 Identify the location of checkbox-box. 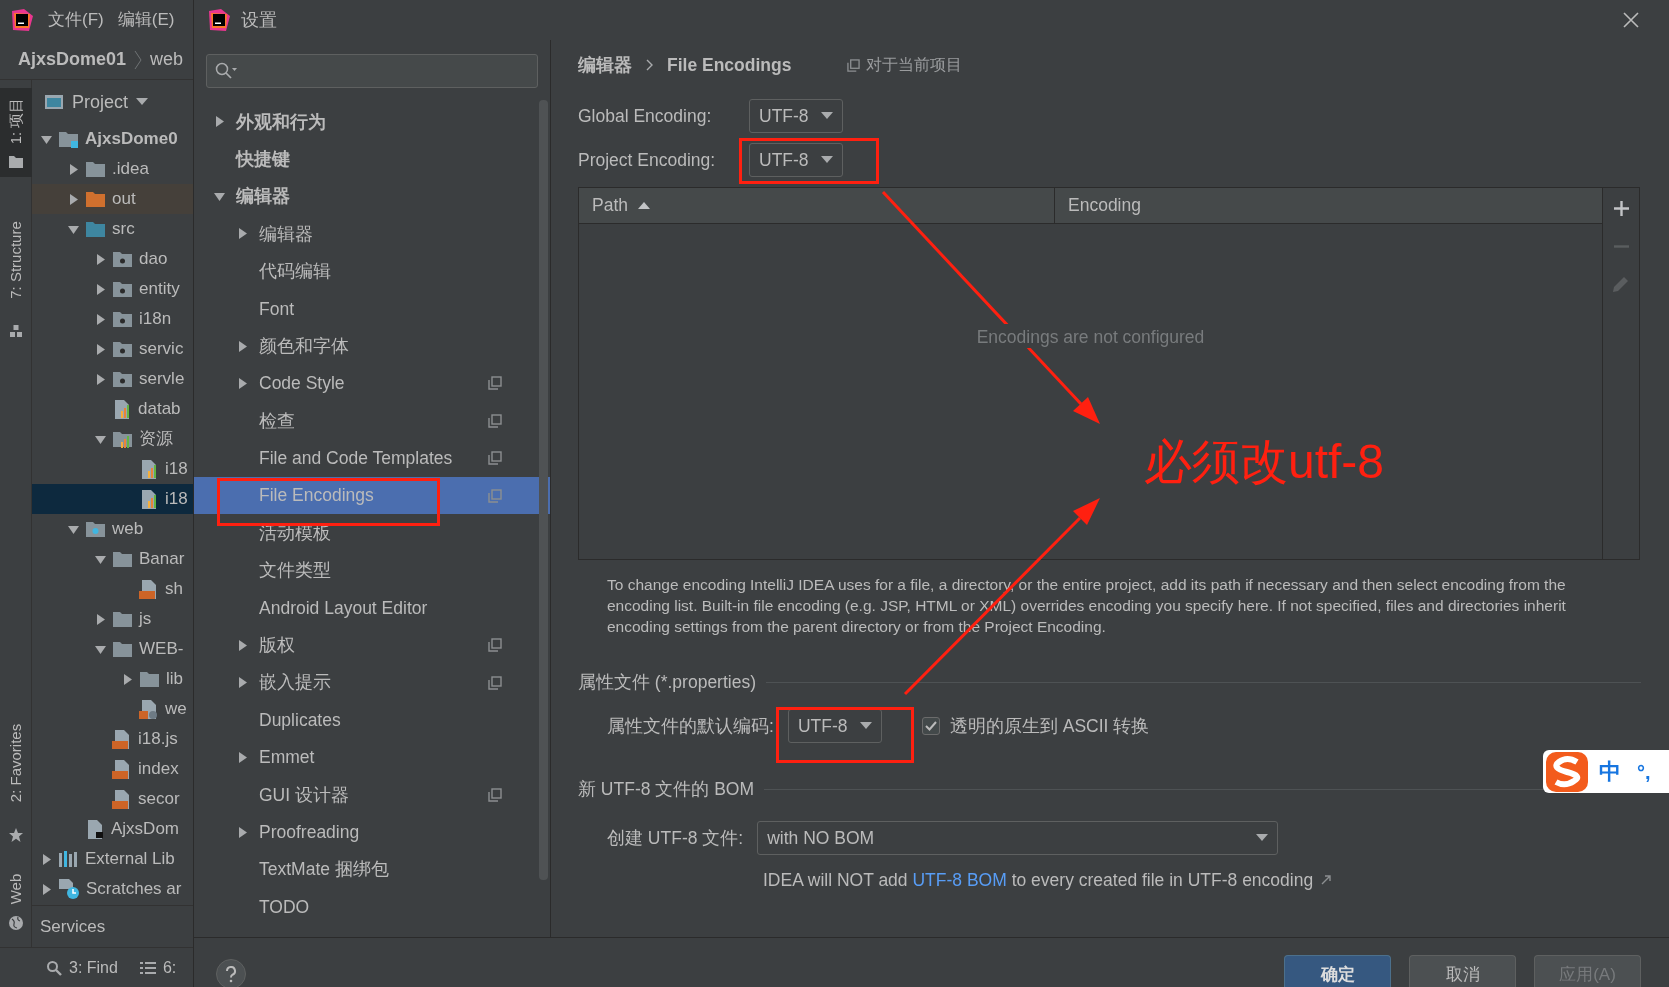
(930, 726).